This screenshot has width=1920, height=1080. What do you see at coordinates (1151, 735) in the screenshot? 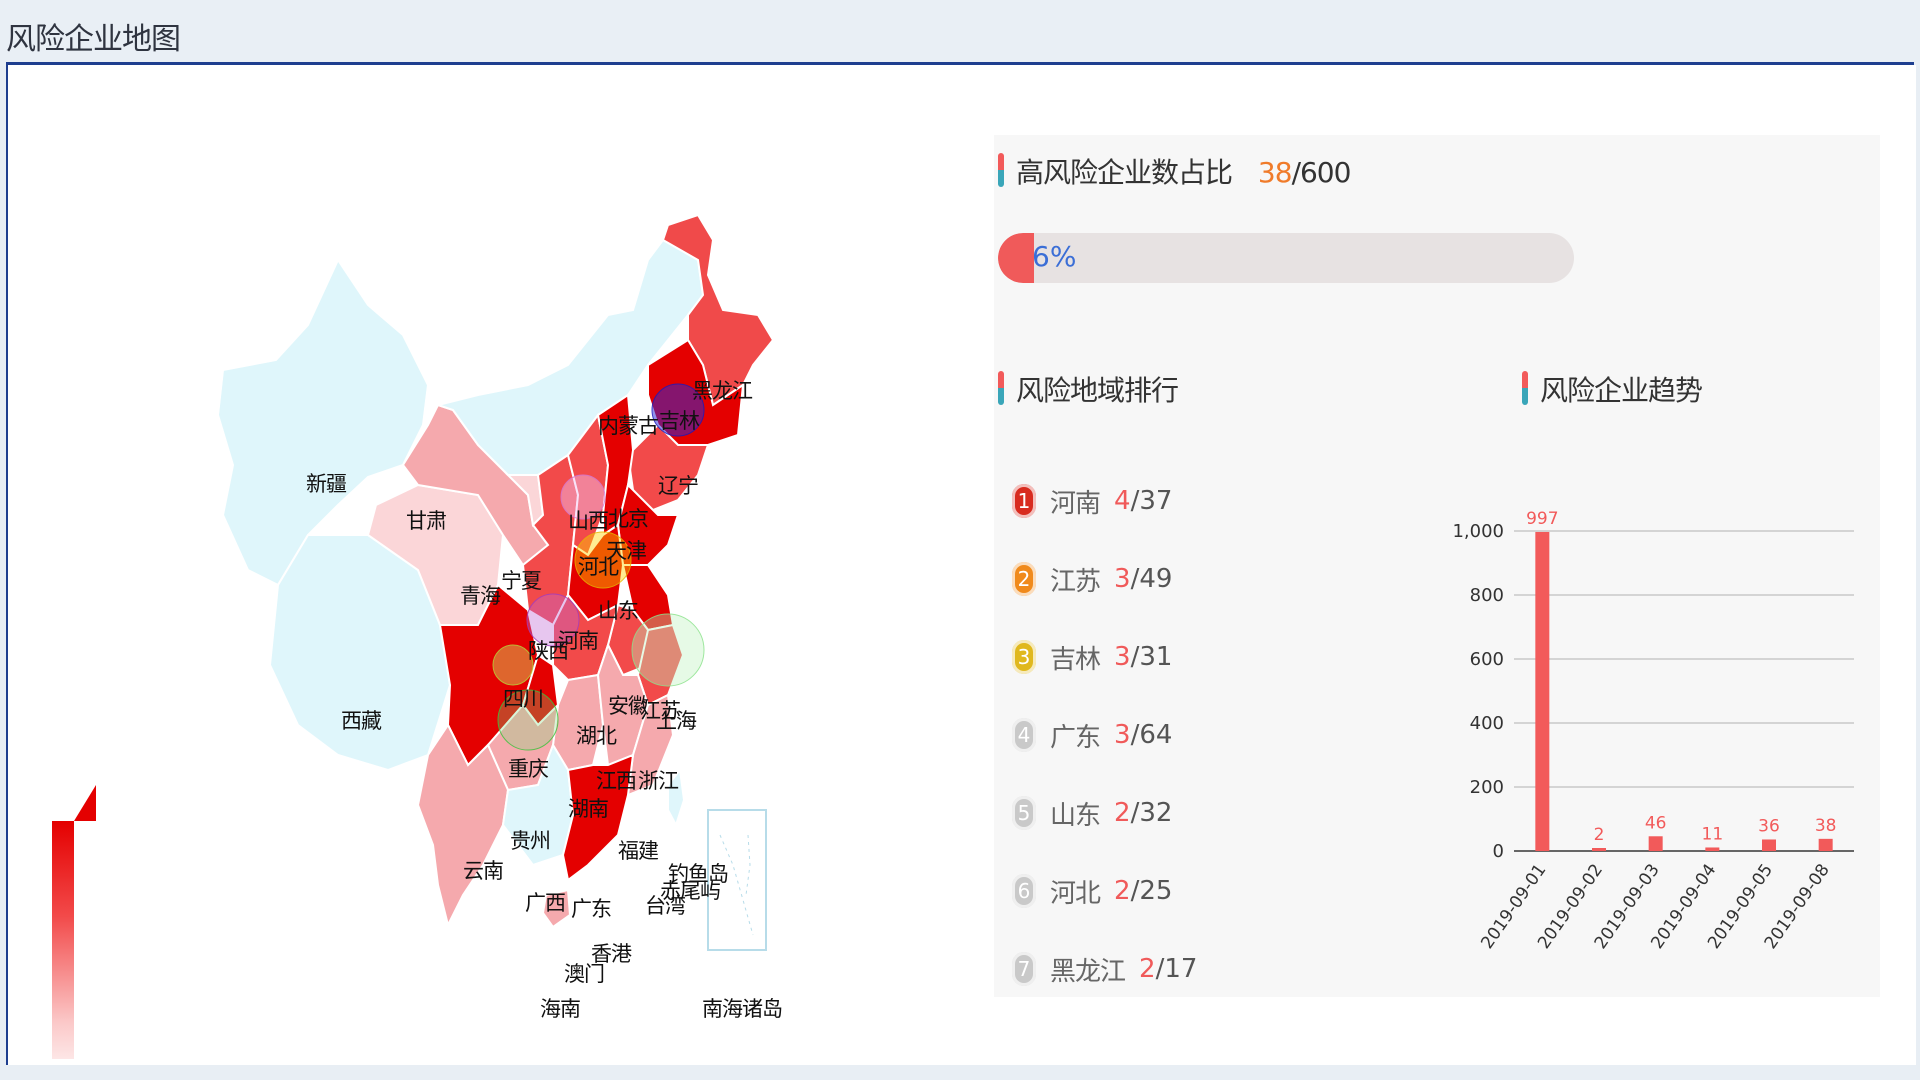
I see `rank-total-count: /64` at bounding box center [1151, 735].